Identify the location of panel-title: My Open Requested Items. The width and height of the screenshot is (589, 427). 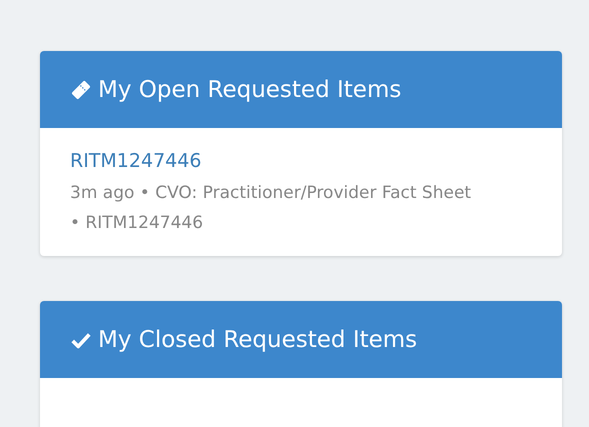
(250, 89).